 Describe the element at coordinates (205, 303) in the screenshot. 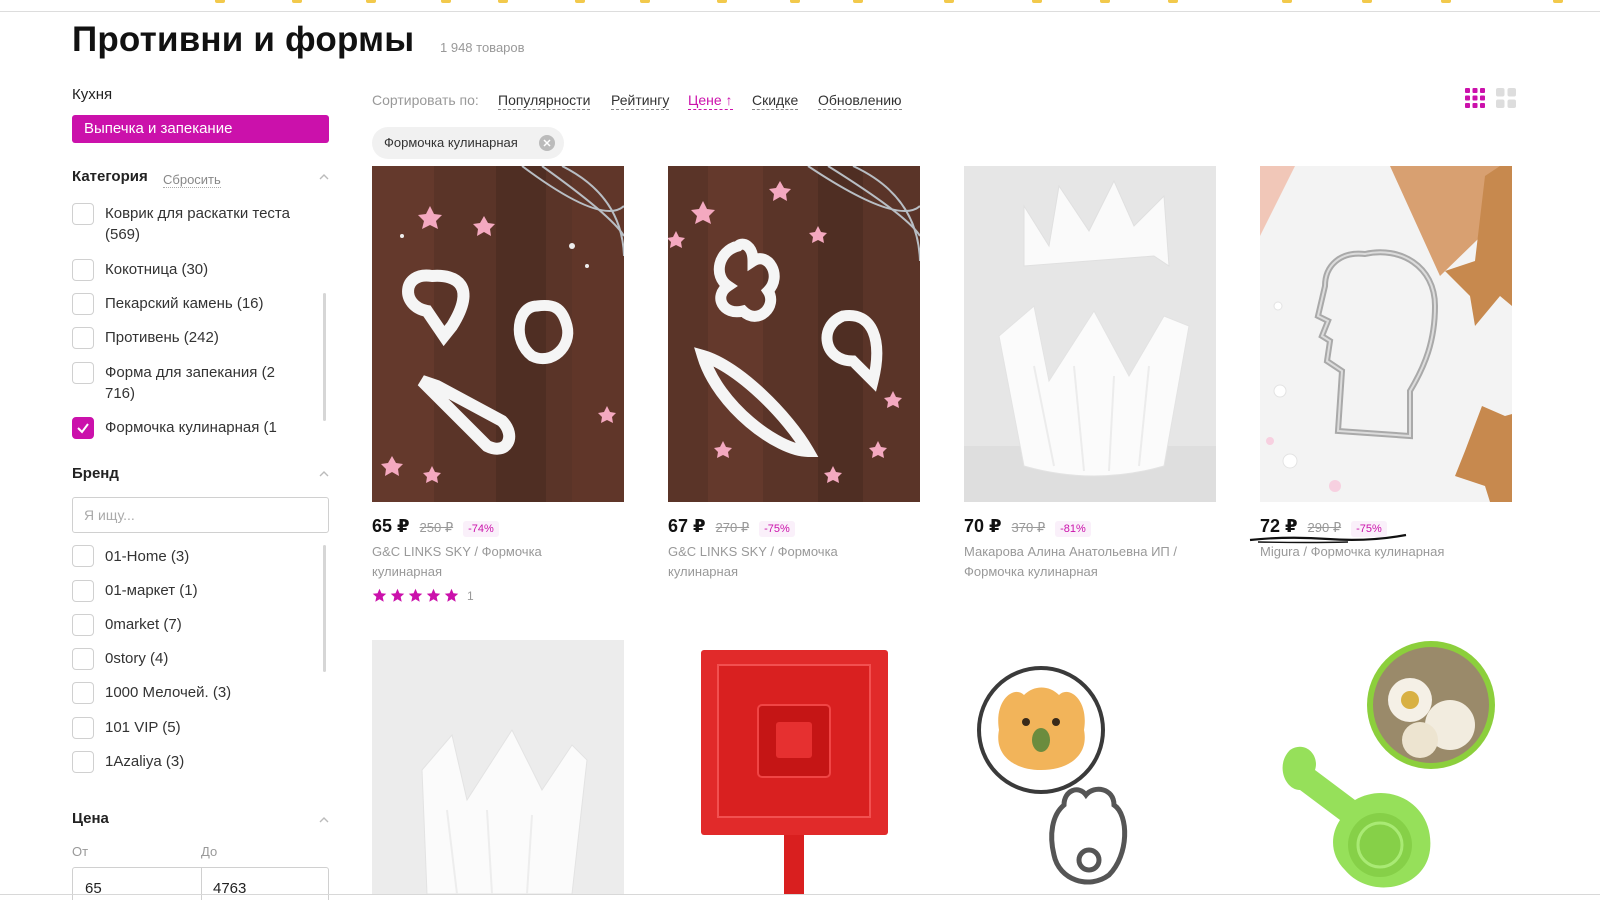

I see `category-option-3: Пекарский камень (16)` at that location.